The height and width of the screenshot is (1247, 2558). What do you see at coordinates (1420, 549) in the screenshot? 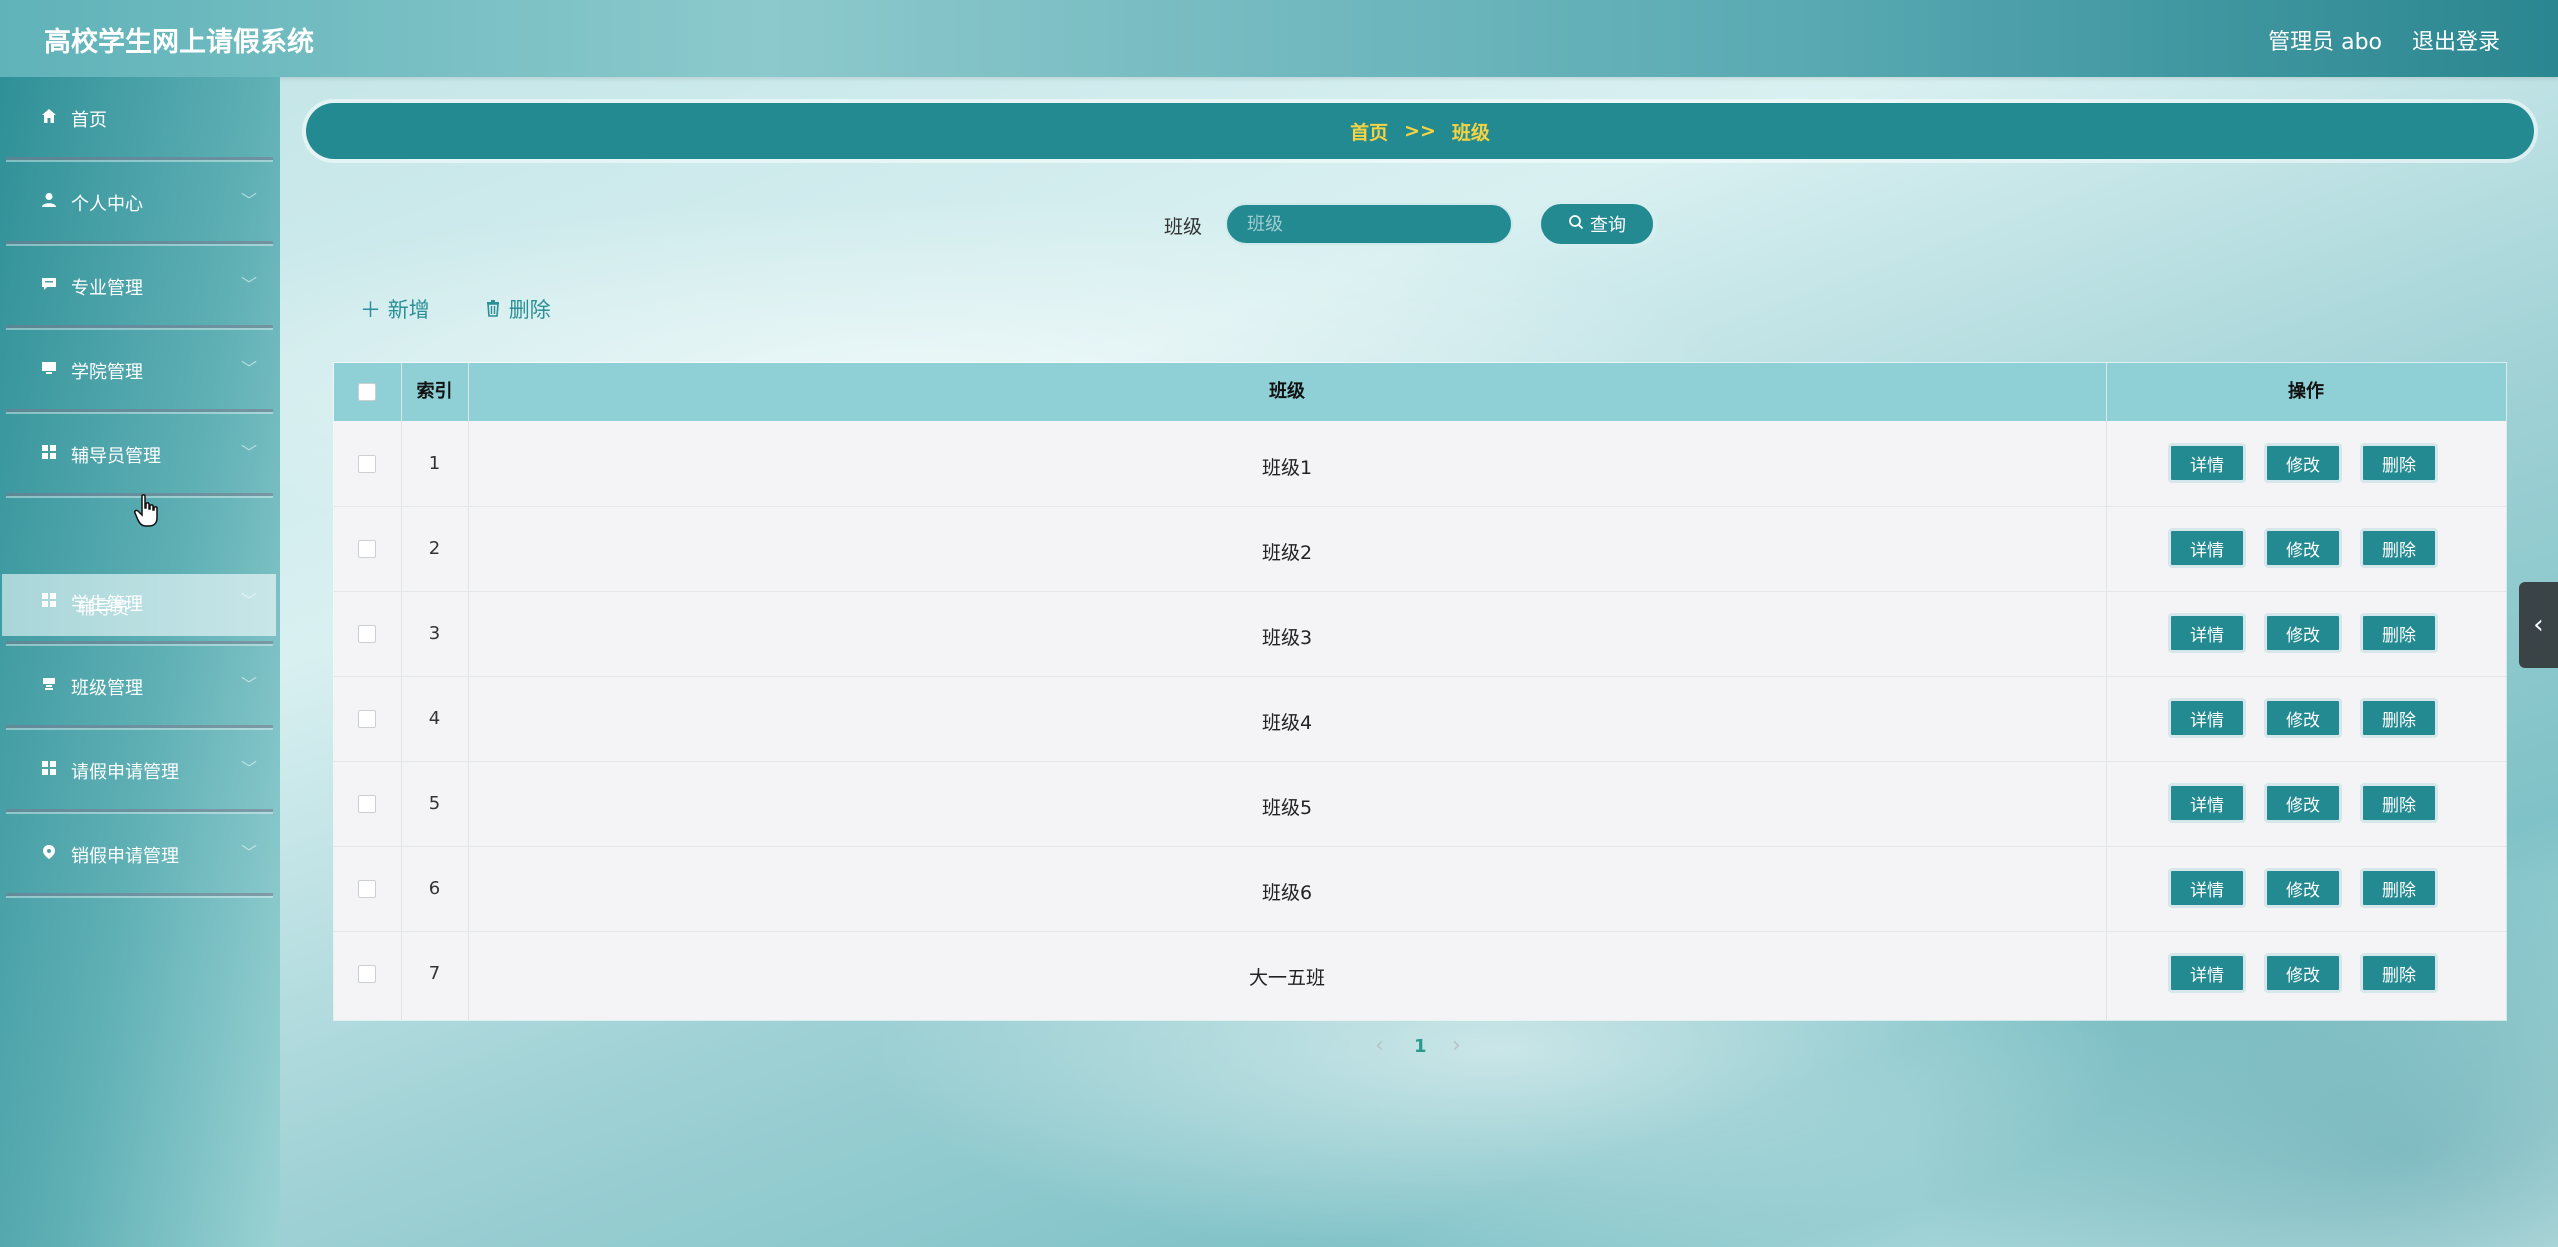
I see `table-row: 2 班级2 详情 修改 删除` at bounding box center [1420, 549].